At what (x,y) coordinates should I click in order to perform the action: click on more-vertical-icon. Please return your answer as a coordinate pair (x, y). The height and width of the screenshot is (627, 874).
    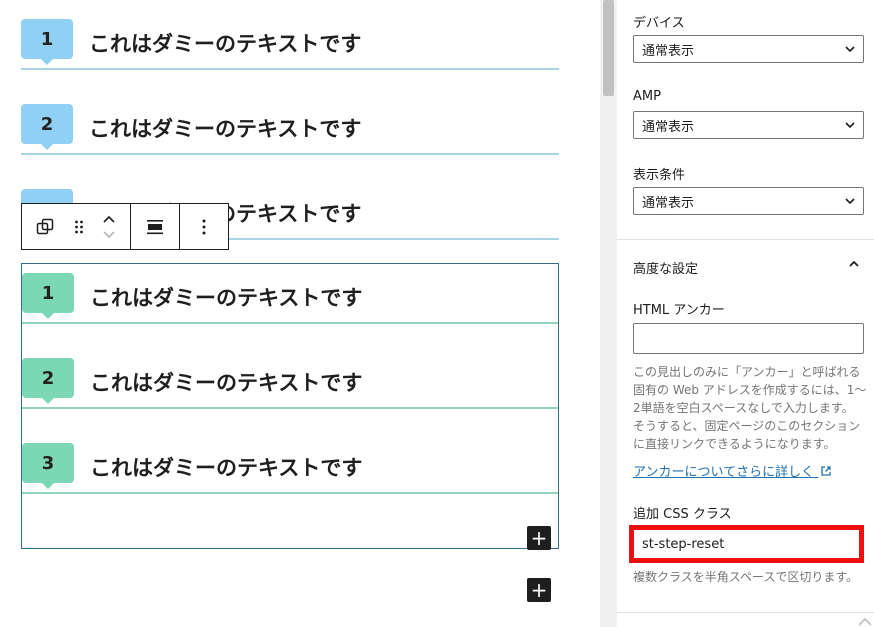
    Looking at the image, I should click on (204, 226).